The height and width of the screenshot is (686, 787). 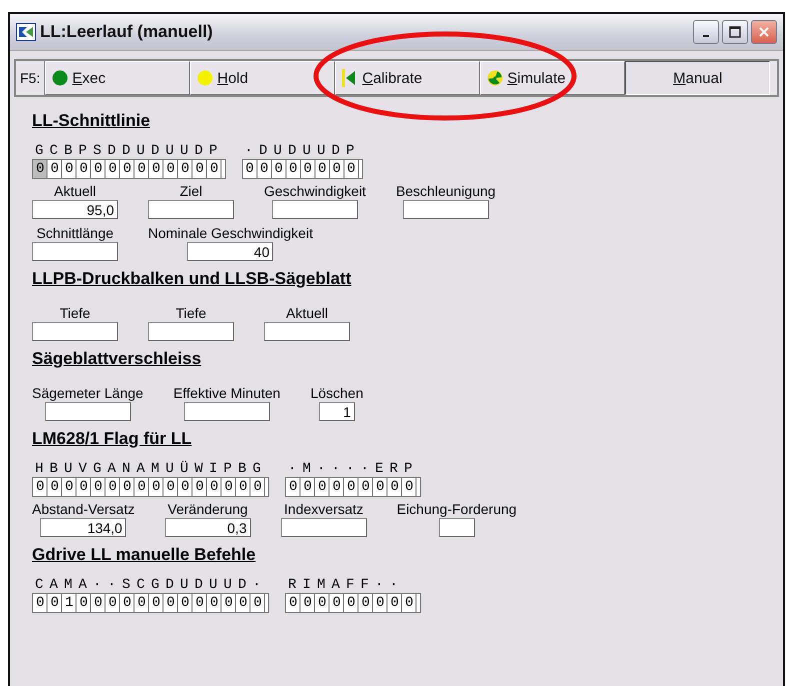 I want to click on input-field: 1, so click(x=336, y=411).